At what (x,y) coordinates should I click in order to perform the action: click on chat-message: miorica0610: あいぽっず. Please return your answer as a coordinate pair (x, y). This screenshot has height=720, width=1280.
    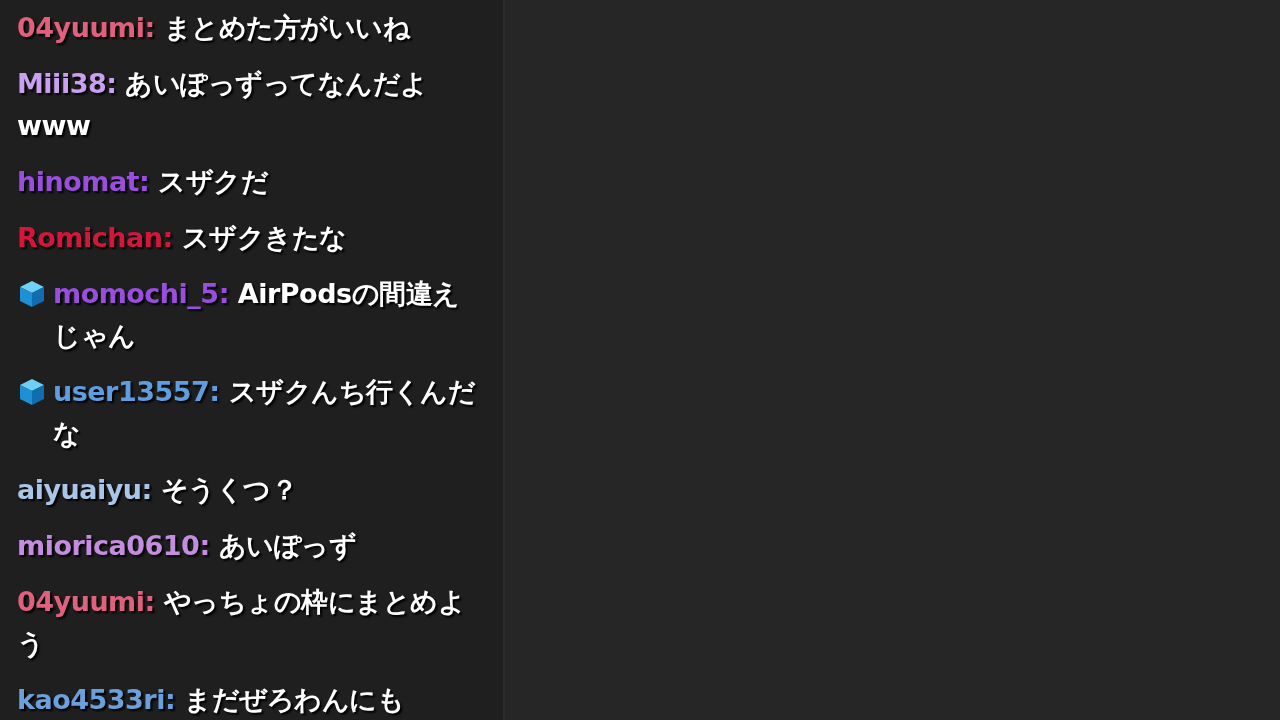
    Looking at the image, I should click on (187, 546).